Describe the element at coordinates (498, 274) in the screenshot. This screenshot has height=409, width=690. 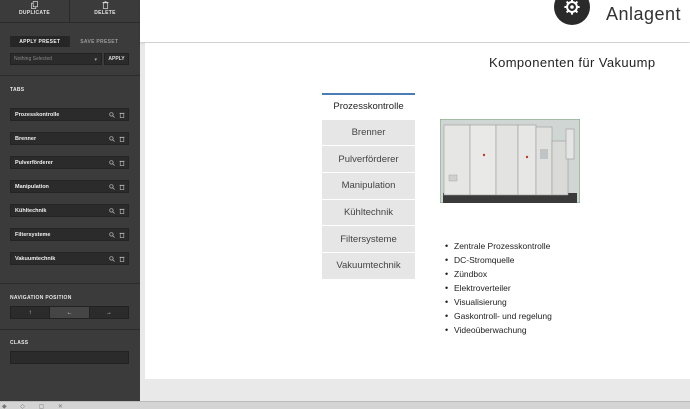
I see `list-item: Zündbox` at that location.